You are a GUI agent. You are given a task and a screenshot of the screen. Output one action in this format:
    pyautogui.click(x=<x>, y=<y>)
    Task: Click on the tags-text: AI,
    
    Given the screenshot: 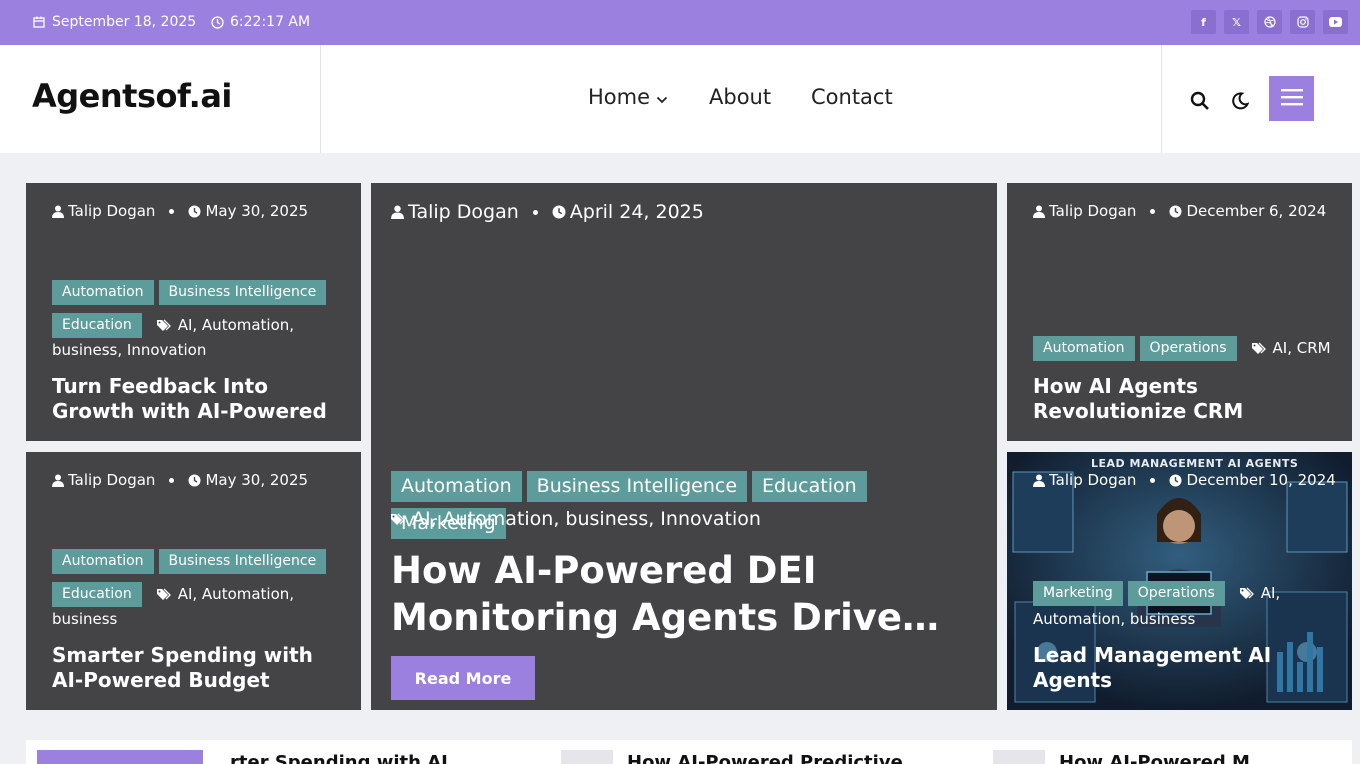 What is the action you would take?
    pyautogui.click(x=1270, y=593)
    